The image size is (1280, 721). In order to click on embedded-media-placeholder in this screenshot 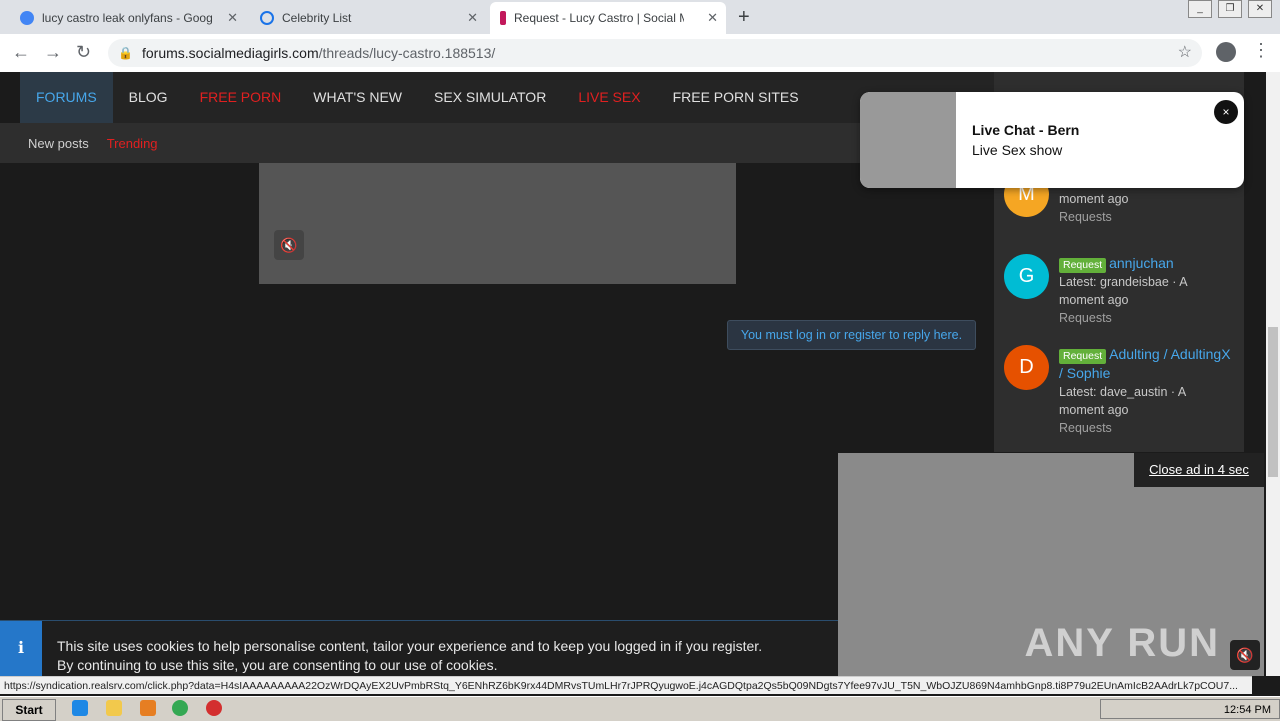, I will do `click(497, 223)`.